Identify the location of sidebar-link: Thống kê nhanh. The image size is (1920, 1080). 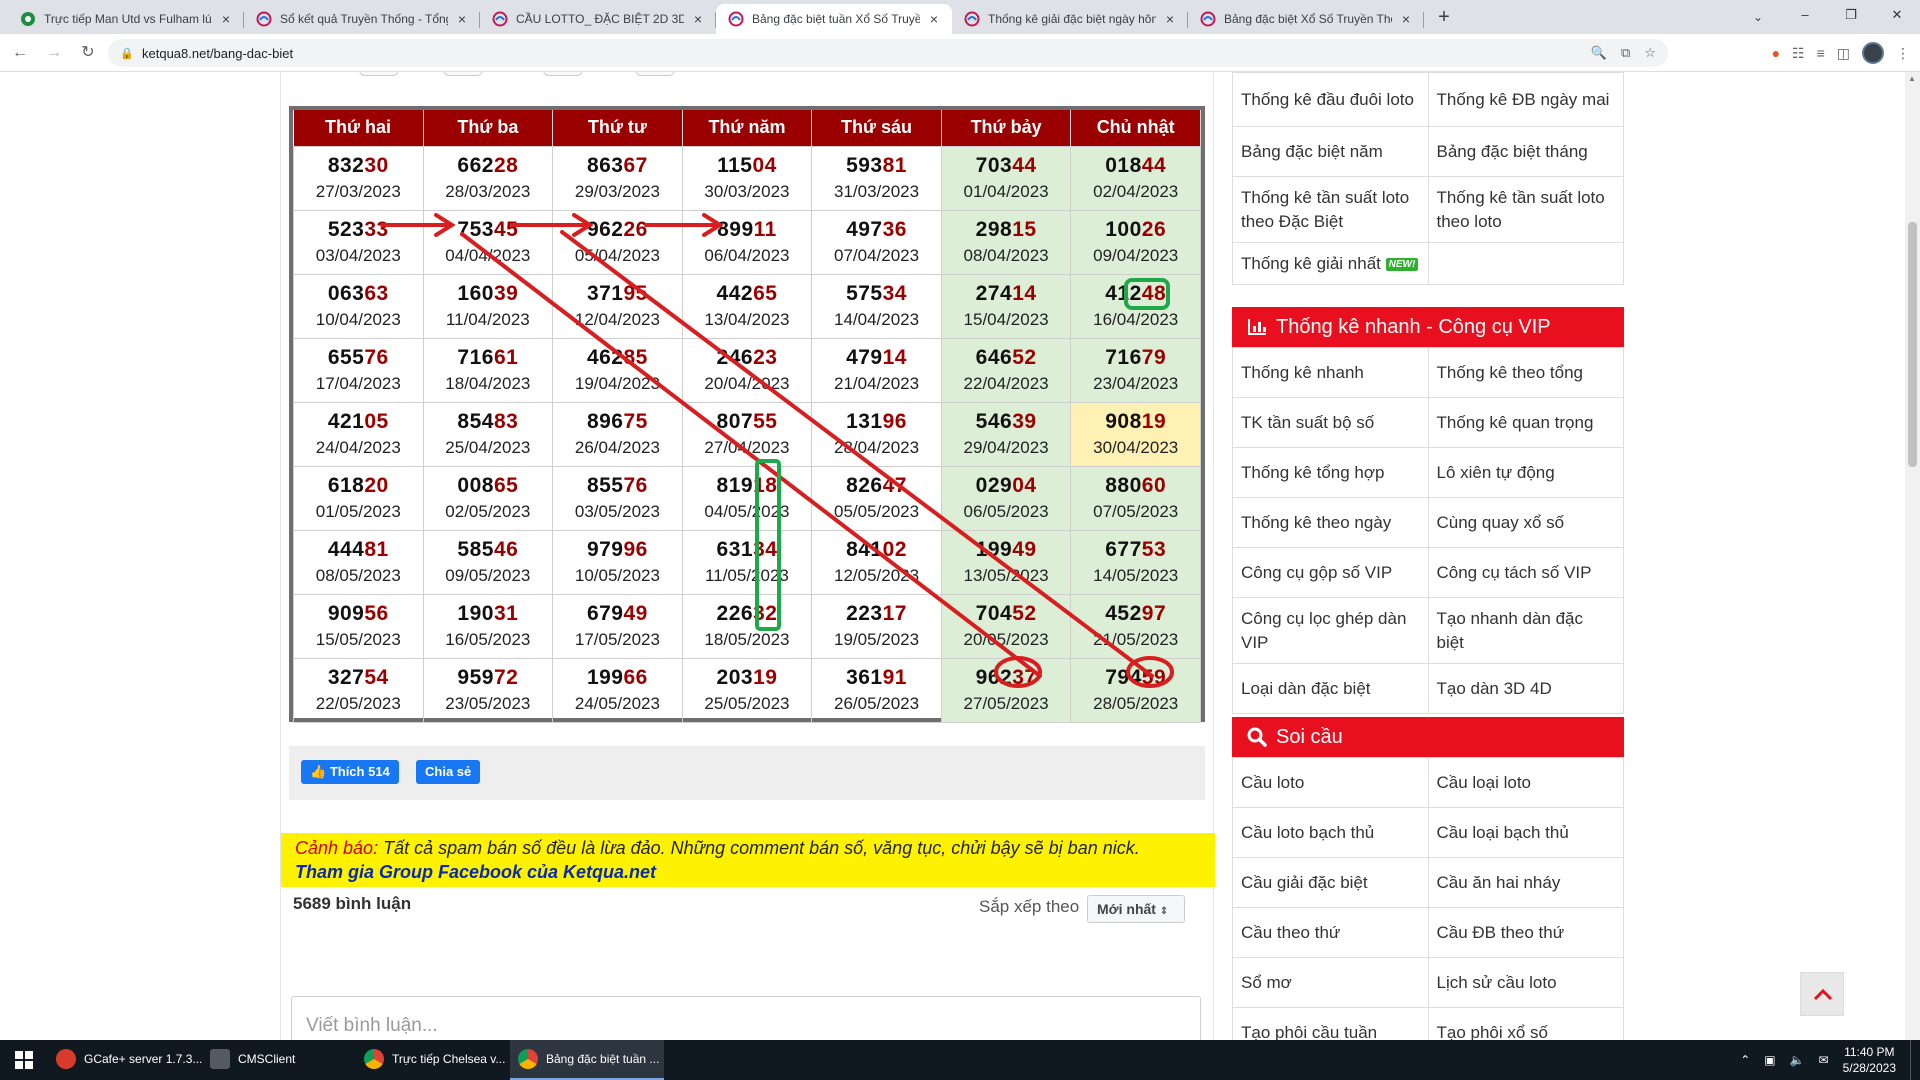
(1330, 372).